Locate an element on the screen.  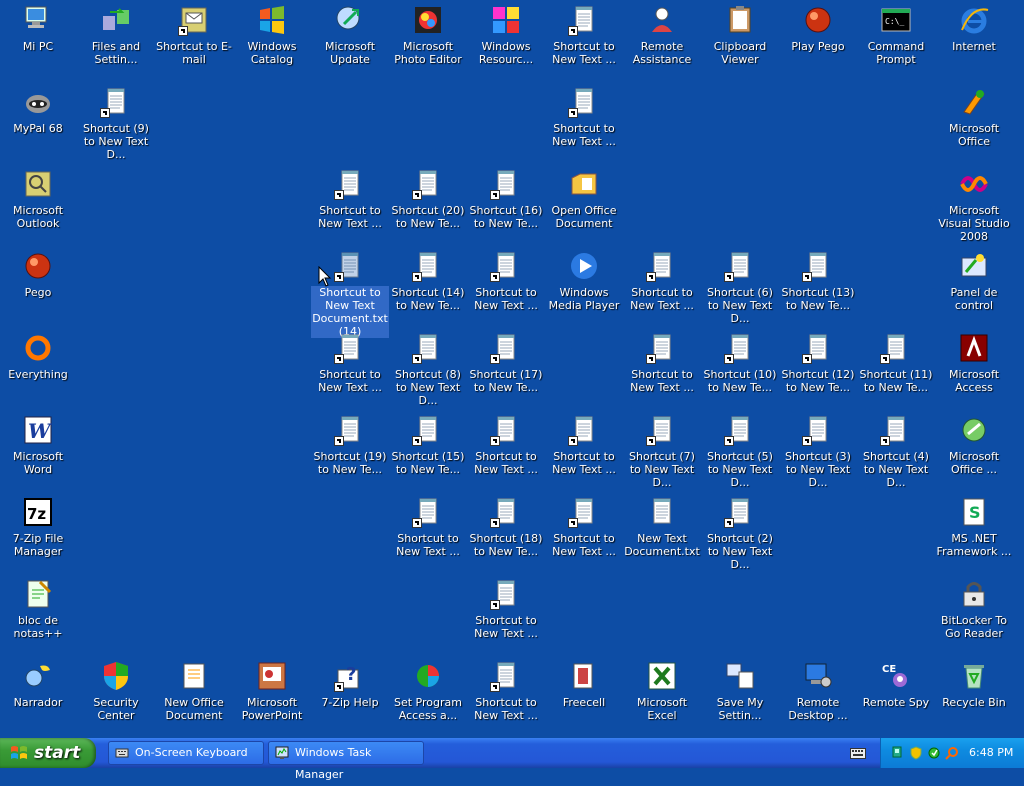
desktop-icon-bitlocker-to-go-reader: BitLocker To Go Reader is located at coordinates (974, 616).